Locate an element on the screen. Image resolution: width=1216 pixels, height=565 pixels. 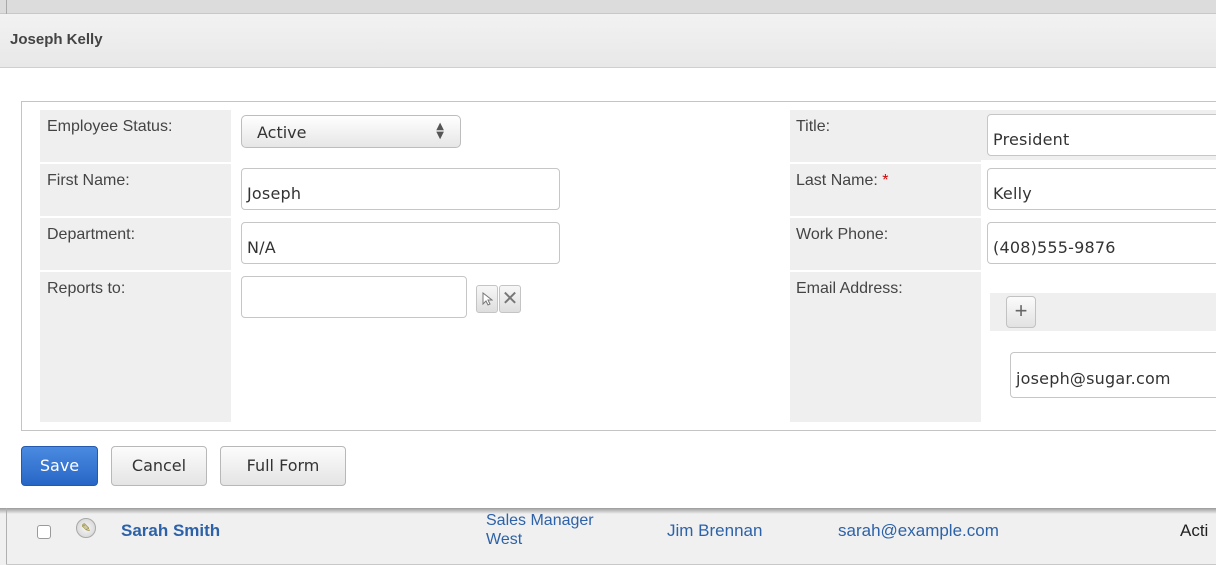
reports-to-input is located at coordinates (354, 297).